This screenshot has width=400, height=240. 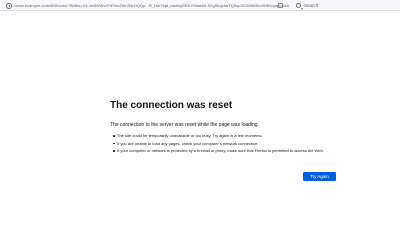 What do you see at coordinates (9, 5) in the screenshot?
I see `site-info-icon` at bounding box center [9, 5].